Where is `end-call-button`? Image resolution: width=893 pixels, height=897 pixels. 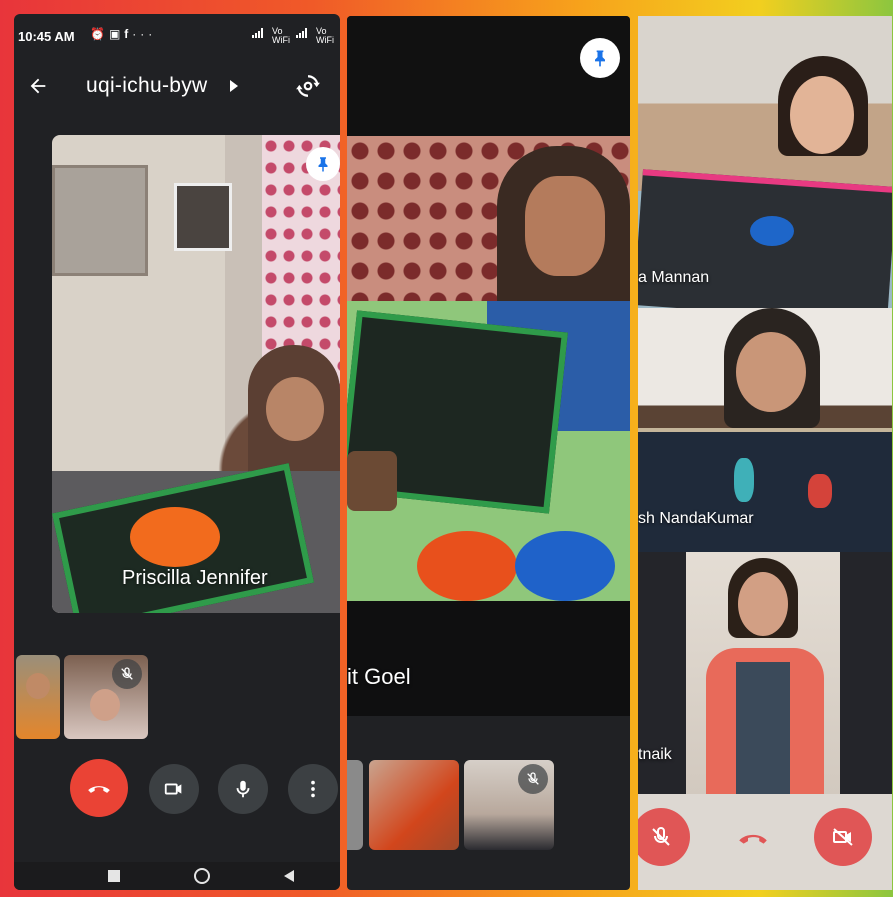 end-call-button is located at coordinates (99, 788).